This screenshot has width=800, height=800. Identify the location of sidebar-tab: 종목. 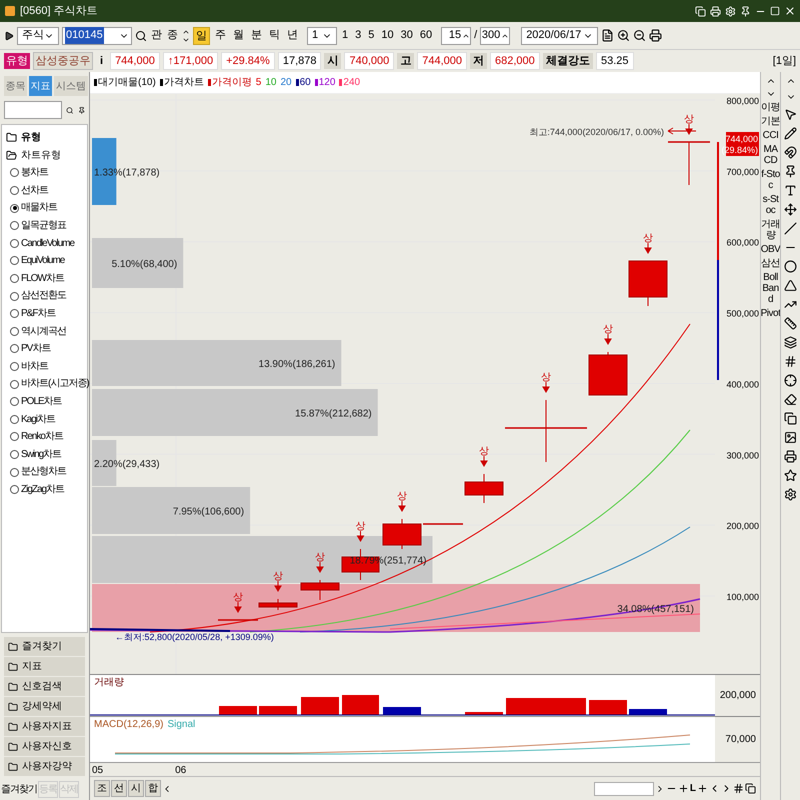
(15, 86).